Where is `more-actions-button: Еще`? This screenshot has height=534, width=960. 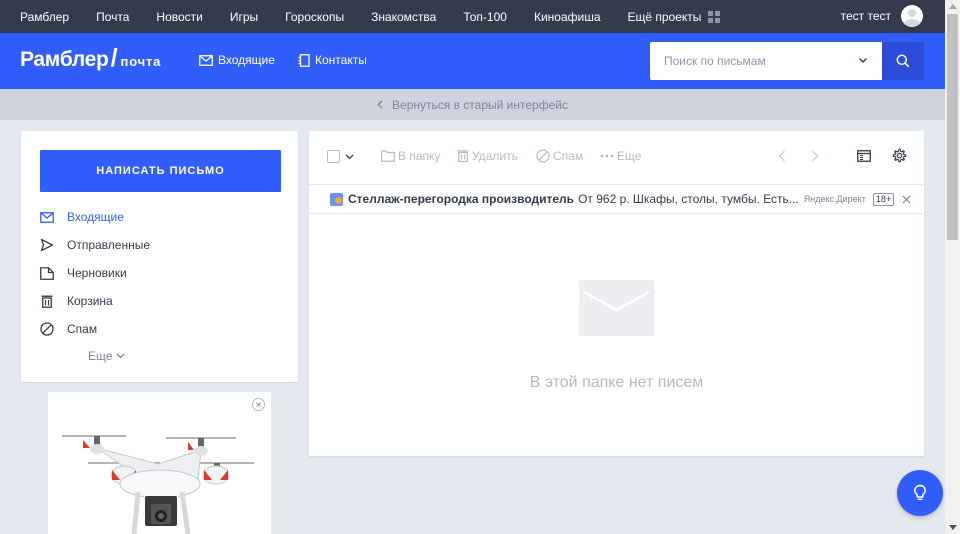 more-actions-button: Еще is located at coordinates (620, 156).